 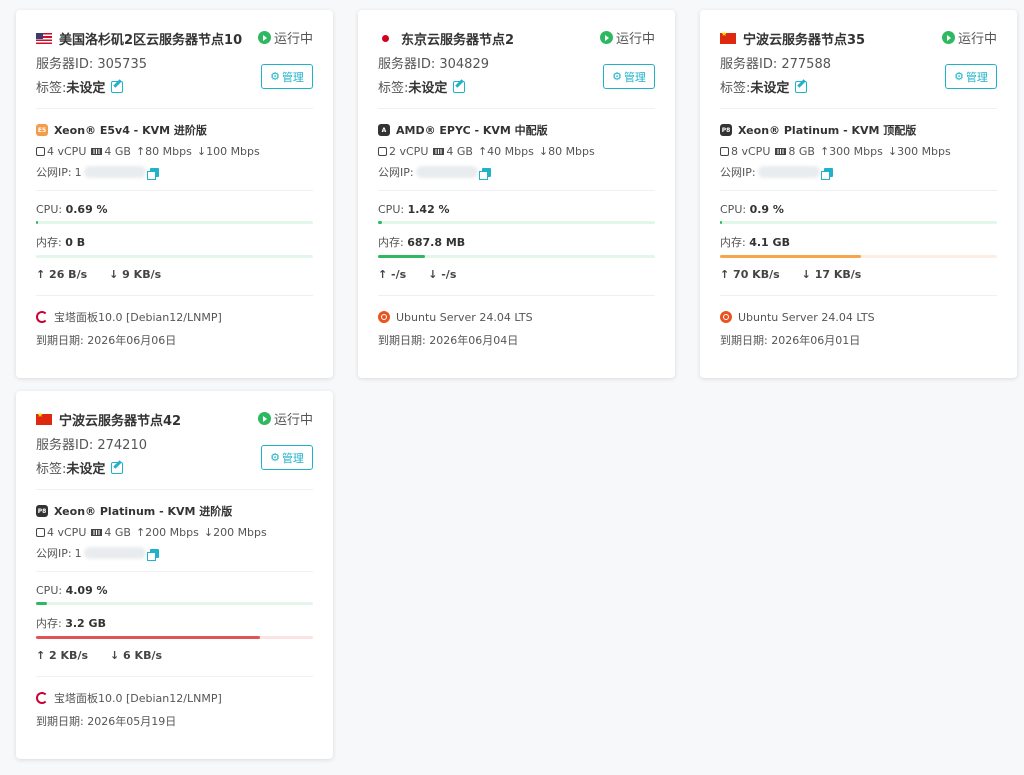 What do you see at coordinates (804, 38) in the screenshot?
I see `server-name: 宁波云服务器节点35` at bounding box center [804, 38].